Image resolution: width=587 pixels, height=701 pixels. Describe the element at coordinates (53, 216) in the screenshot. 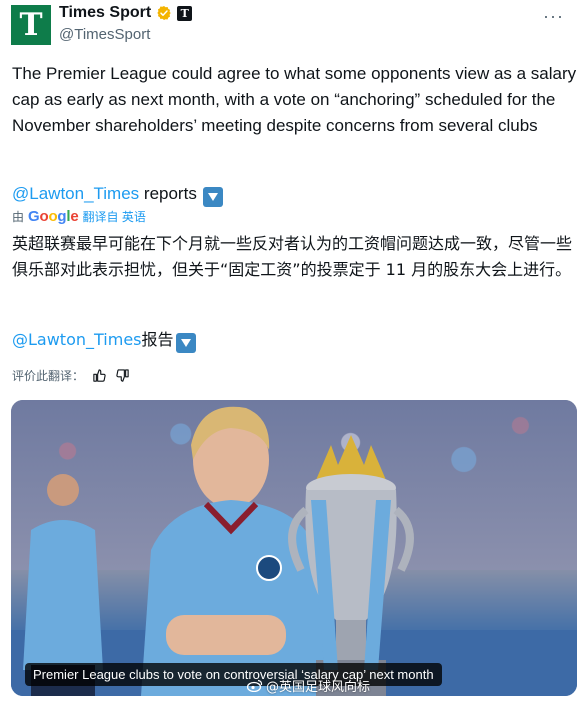

I see `google-logo: Google` at that location.